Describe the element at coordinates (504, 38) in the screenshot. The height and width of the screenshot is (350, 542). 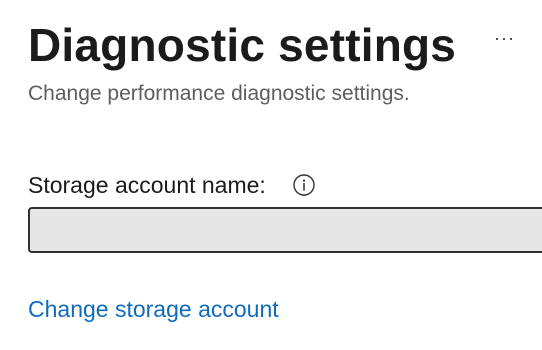
I see `more-options-icon: ···` at that location.